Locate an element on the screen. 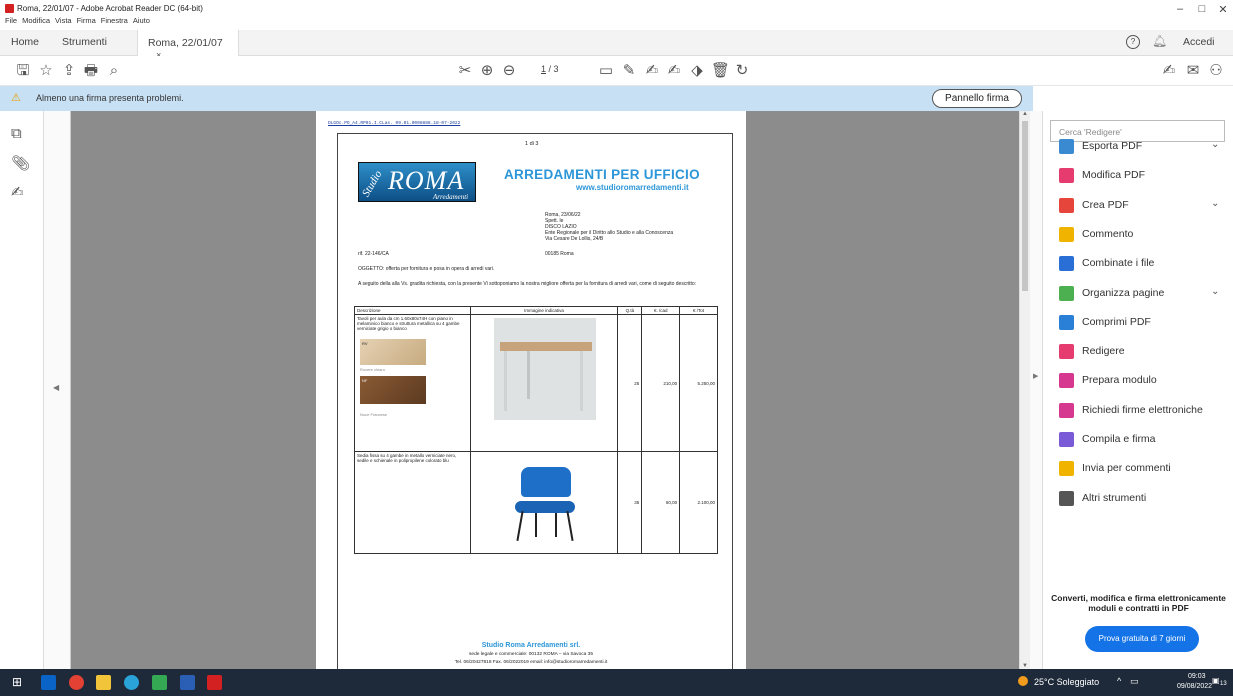 This screenshot has height=696, width=1233. left-panel-toggle: ◀ is located at coordinates (57, 390).